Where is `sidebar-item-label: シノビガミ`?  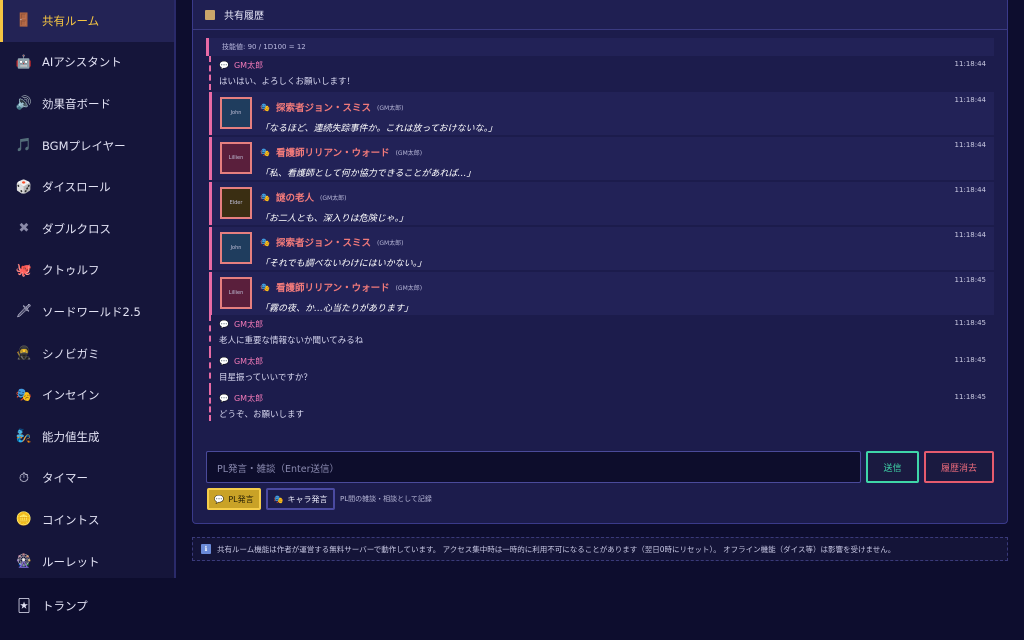
sidebar-item-label: シノビガミ is located at coordinates (71, 353).